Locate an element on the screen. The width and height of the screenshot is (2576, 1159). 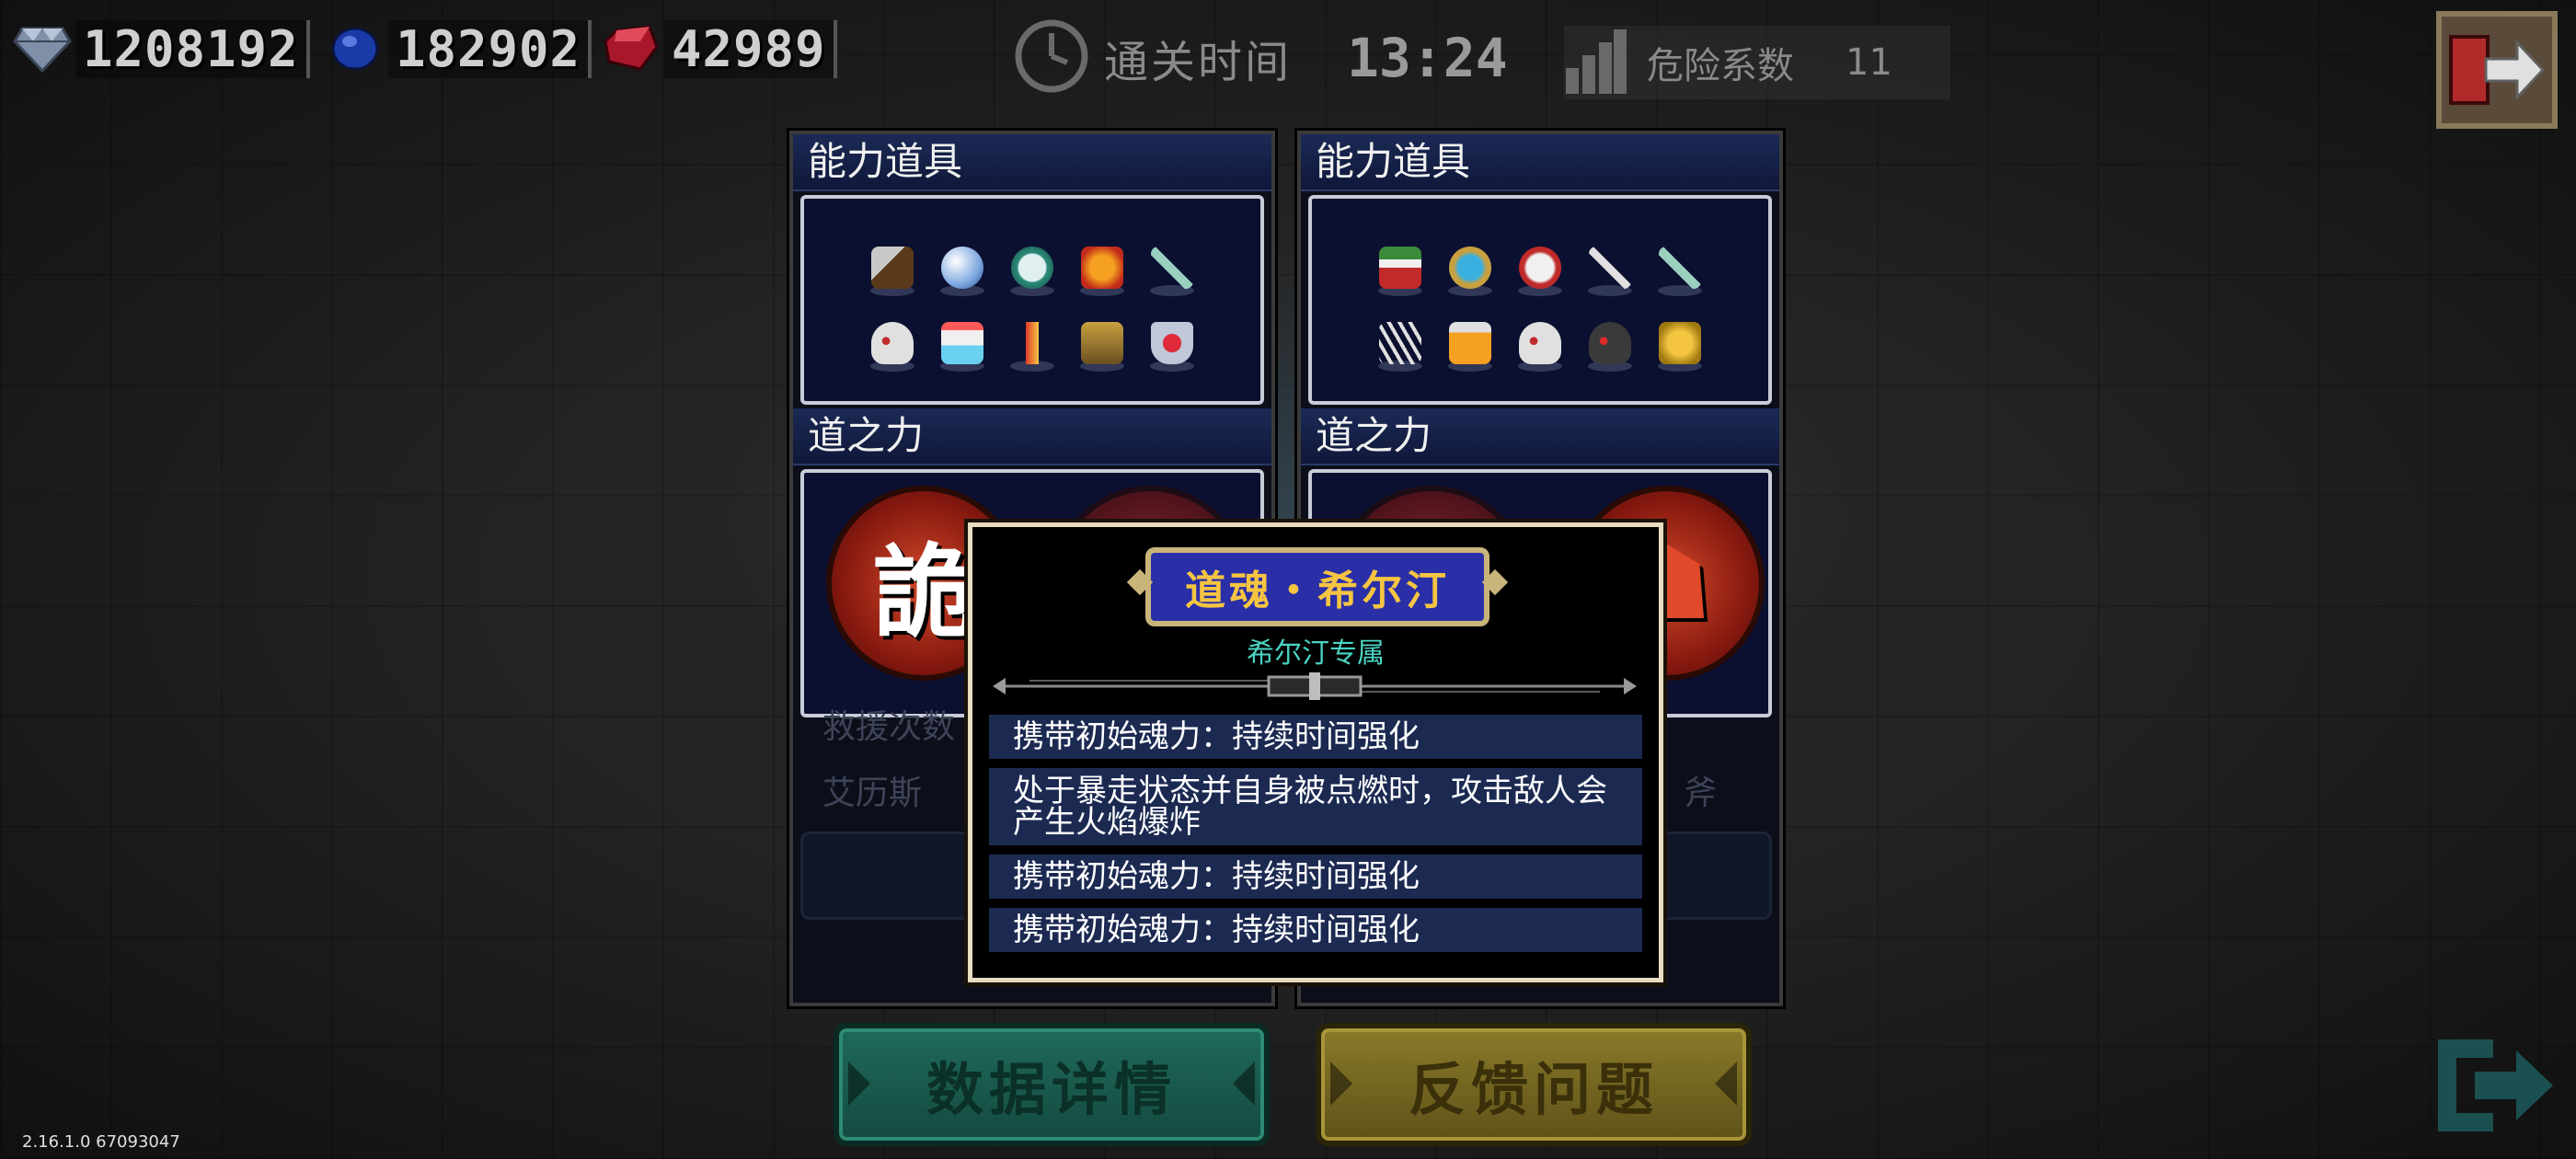
golden-wings-icon is located at coordinates (1680, 337).